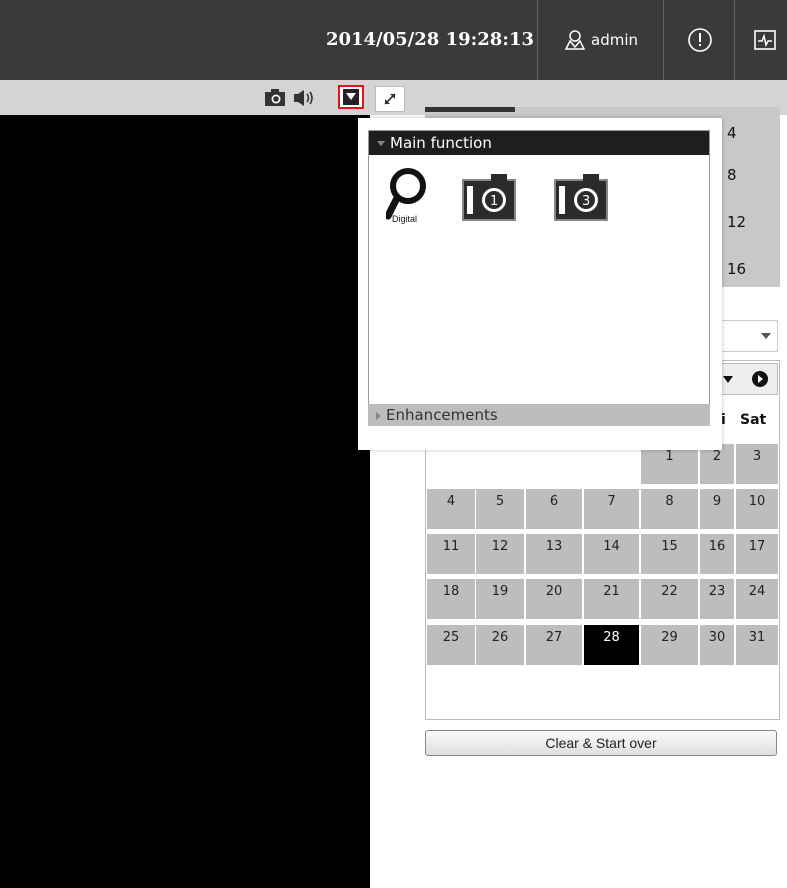 The image size is (787, 888). Describe the element at coordinates (757, 645) in the screenshot. I see `calendar-day: 31` at that location.